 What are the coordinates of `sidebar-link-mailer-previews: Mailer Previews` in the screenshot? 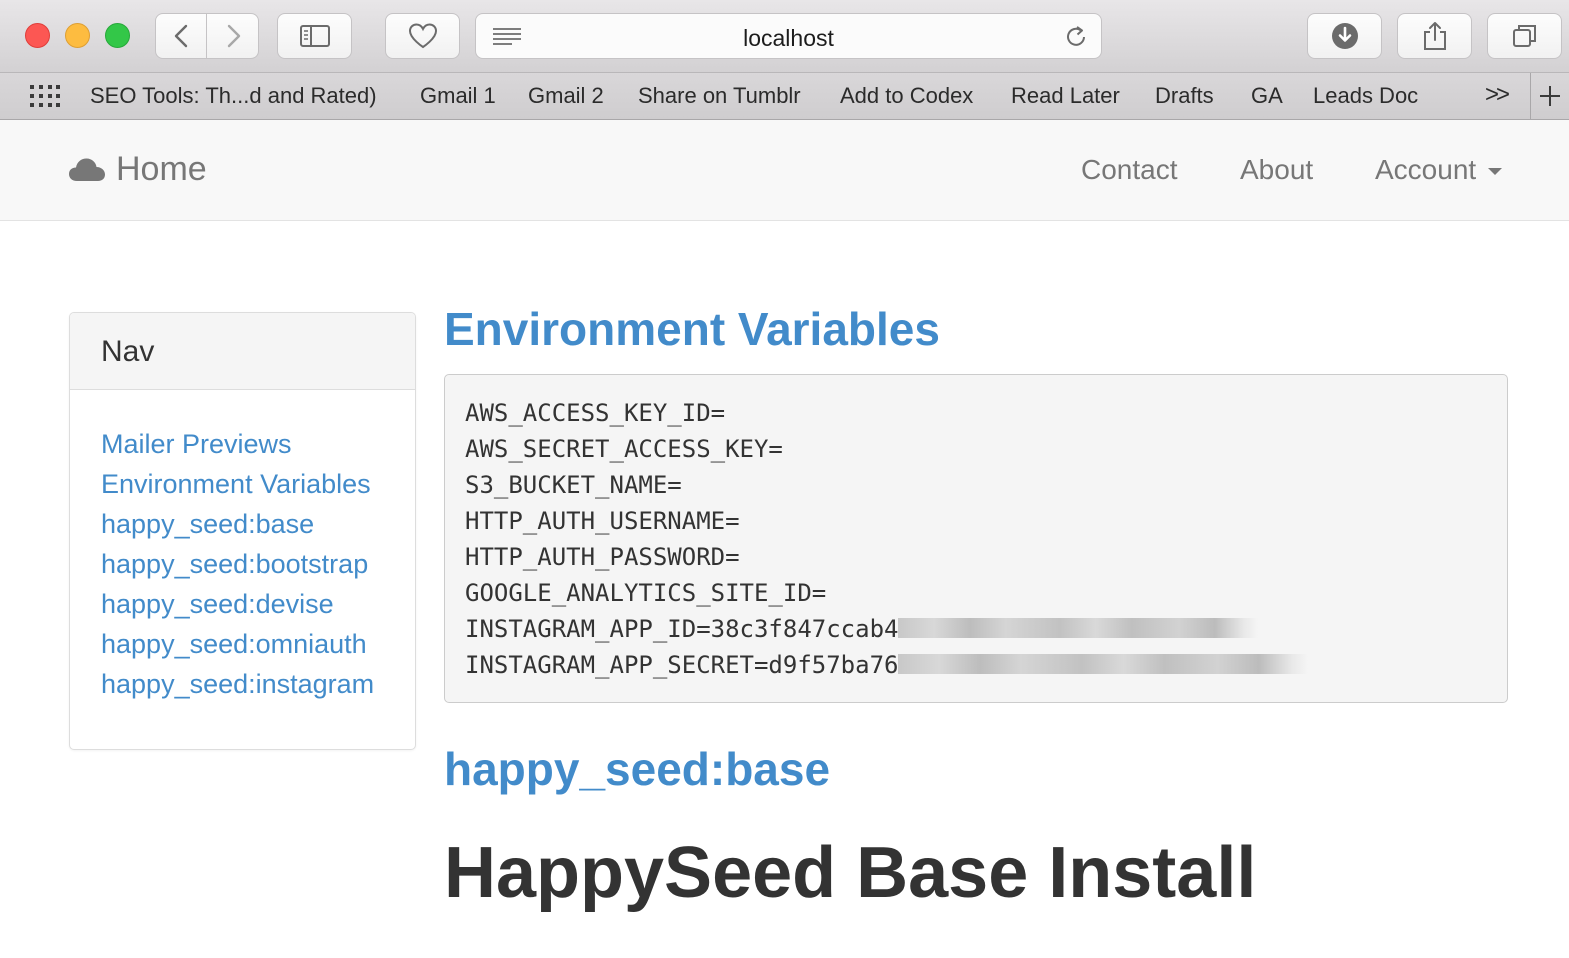 It's located at (242, 444).